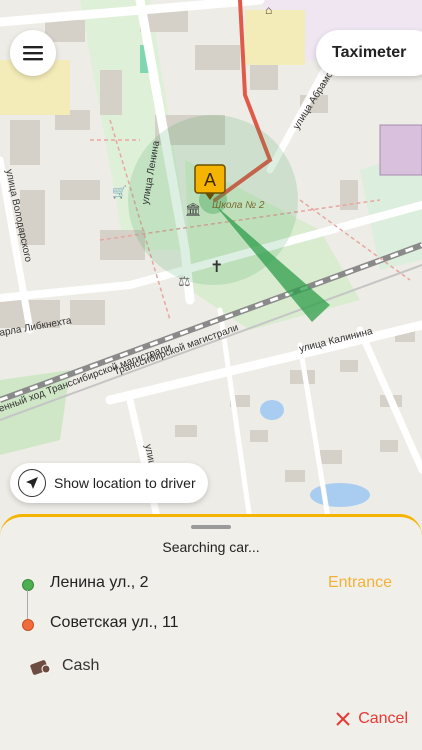 The height and width of the screenshot is (750, 422). What do you see at coordinates (114, 623) in the screenshot?
I see `destination-address: Советская ул., 11` at bounding box center [114, 623].